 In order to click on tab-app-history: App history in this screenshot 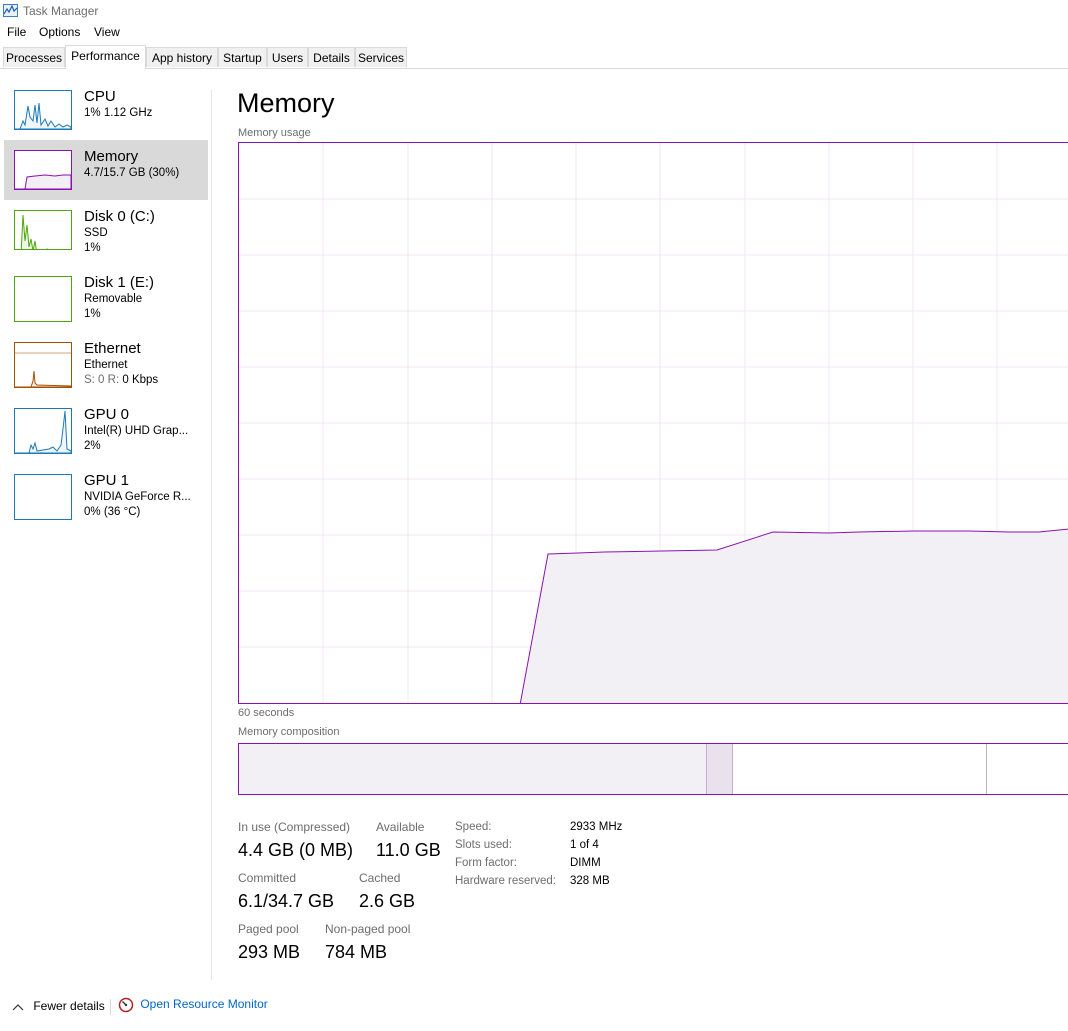, I will do `click(182, 57)`.